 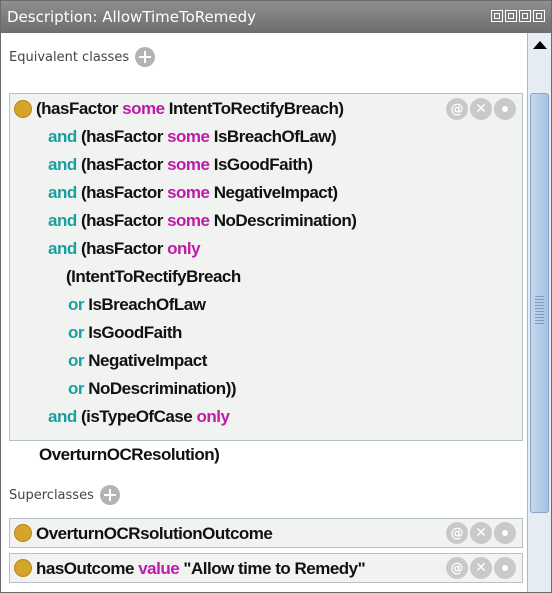 I want to click on window-title: Description: AllowTimeToRemedy, so click(x=132, y=17).